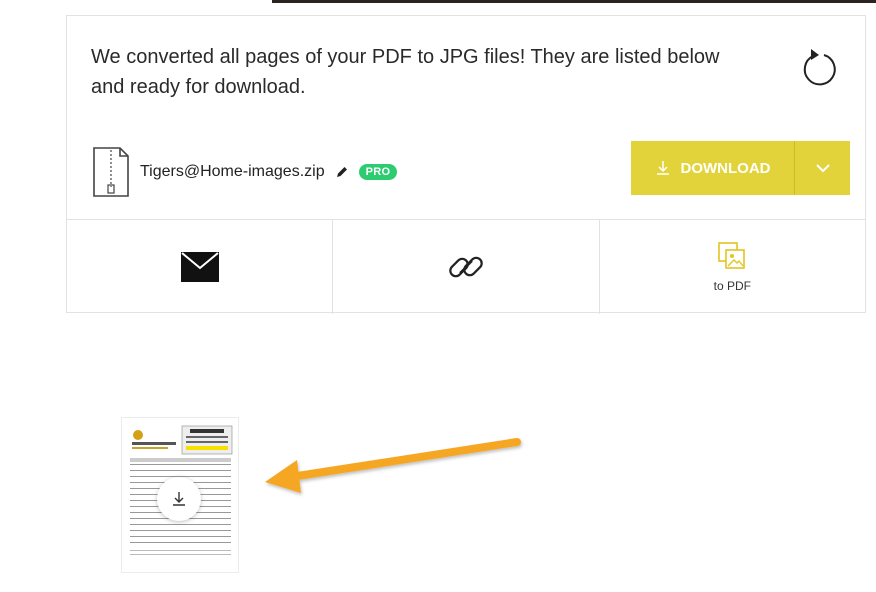 This screenshot has height=592, width=876. Describe the element at coordinates (732, 286) in the screenshot. I see `to-pdf-label: to PDF` at that location.